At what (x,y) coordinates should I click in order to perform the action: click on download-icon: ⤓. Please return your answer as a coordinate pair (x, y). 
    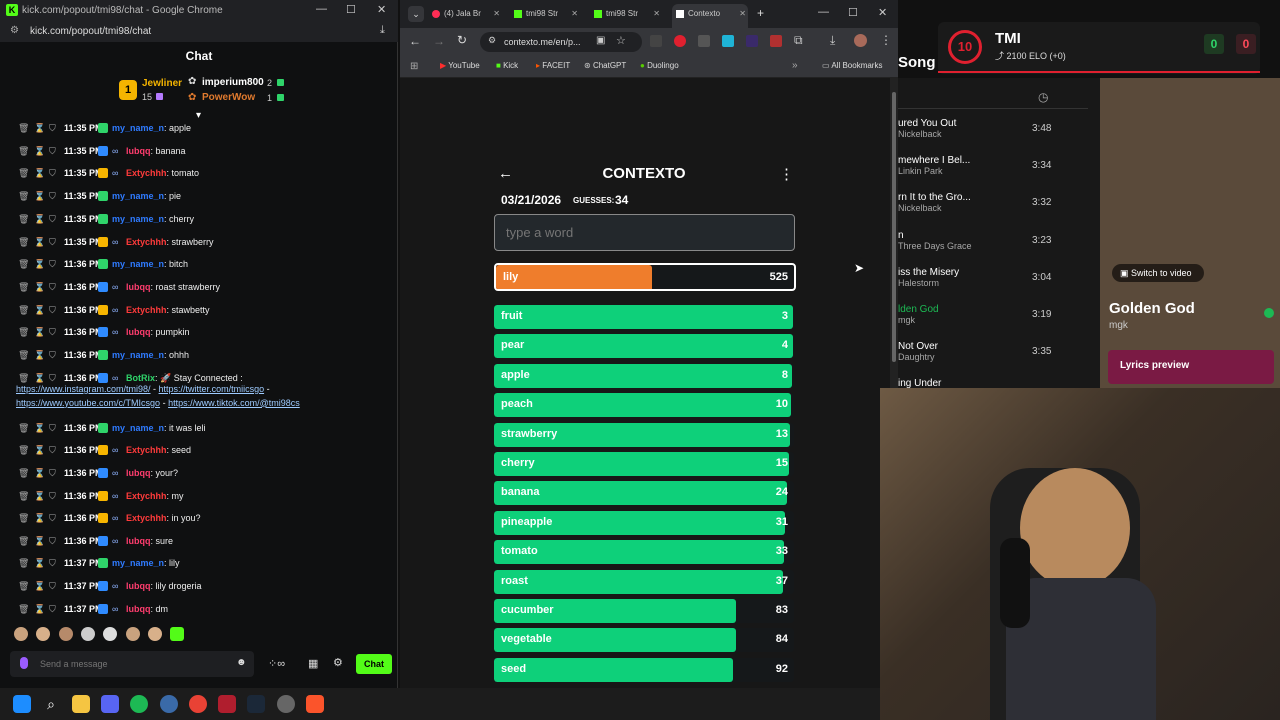
    Looking at the image, I should click on (832, 40).